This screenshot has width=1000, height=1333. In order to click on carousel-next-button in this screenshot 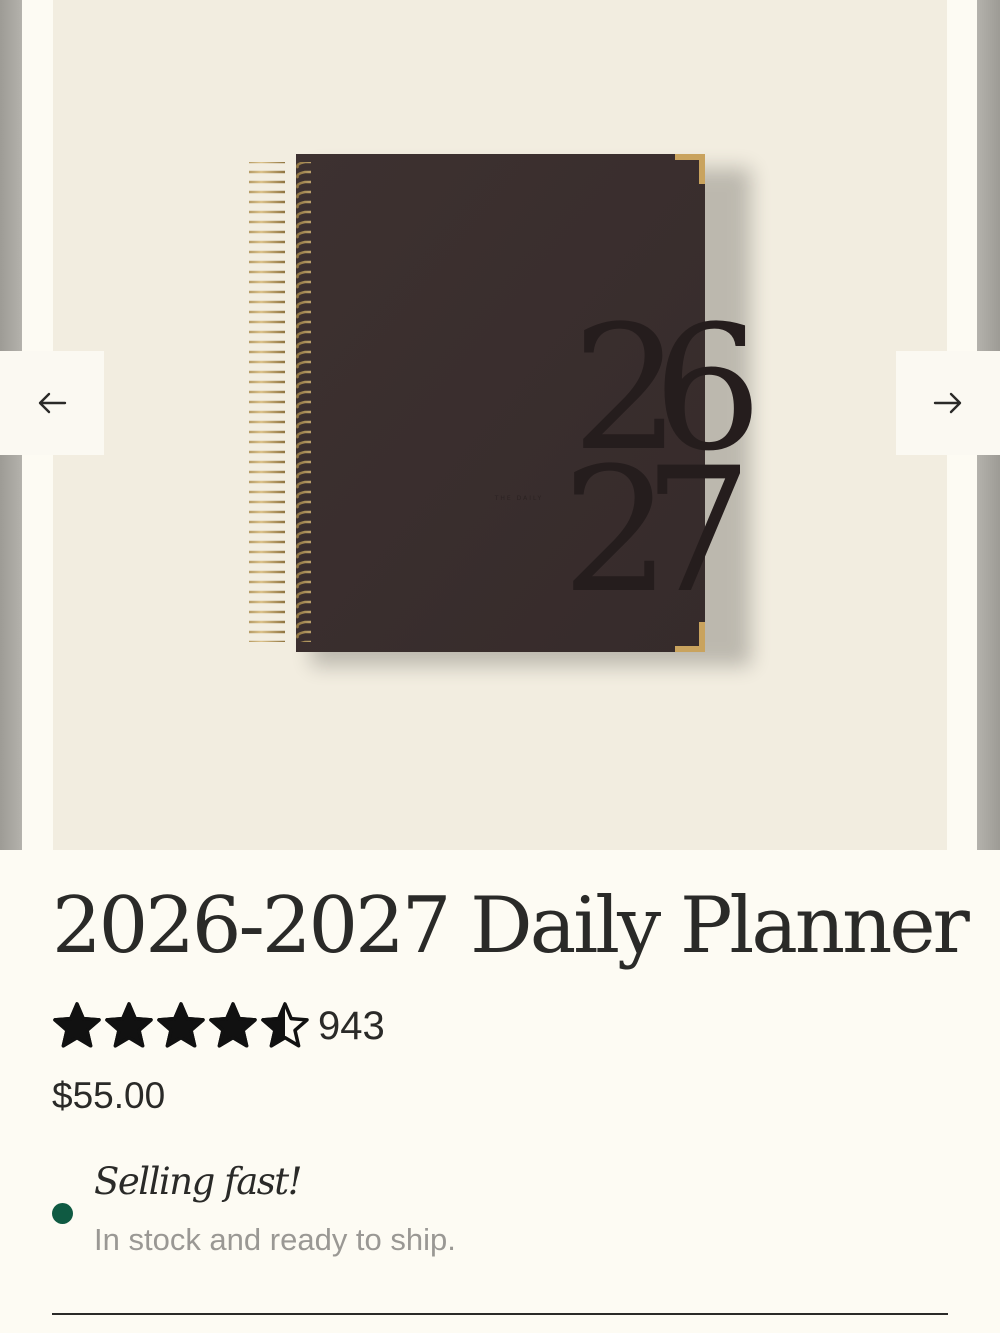, I will do `click(948, 403)`.